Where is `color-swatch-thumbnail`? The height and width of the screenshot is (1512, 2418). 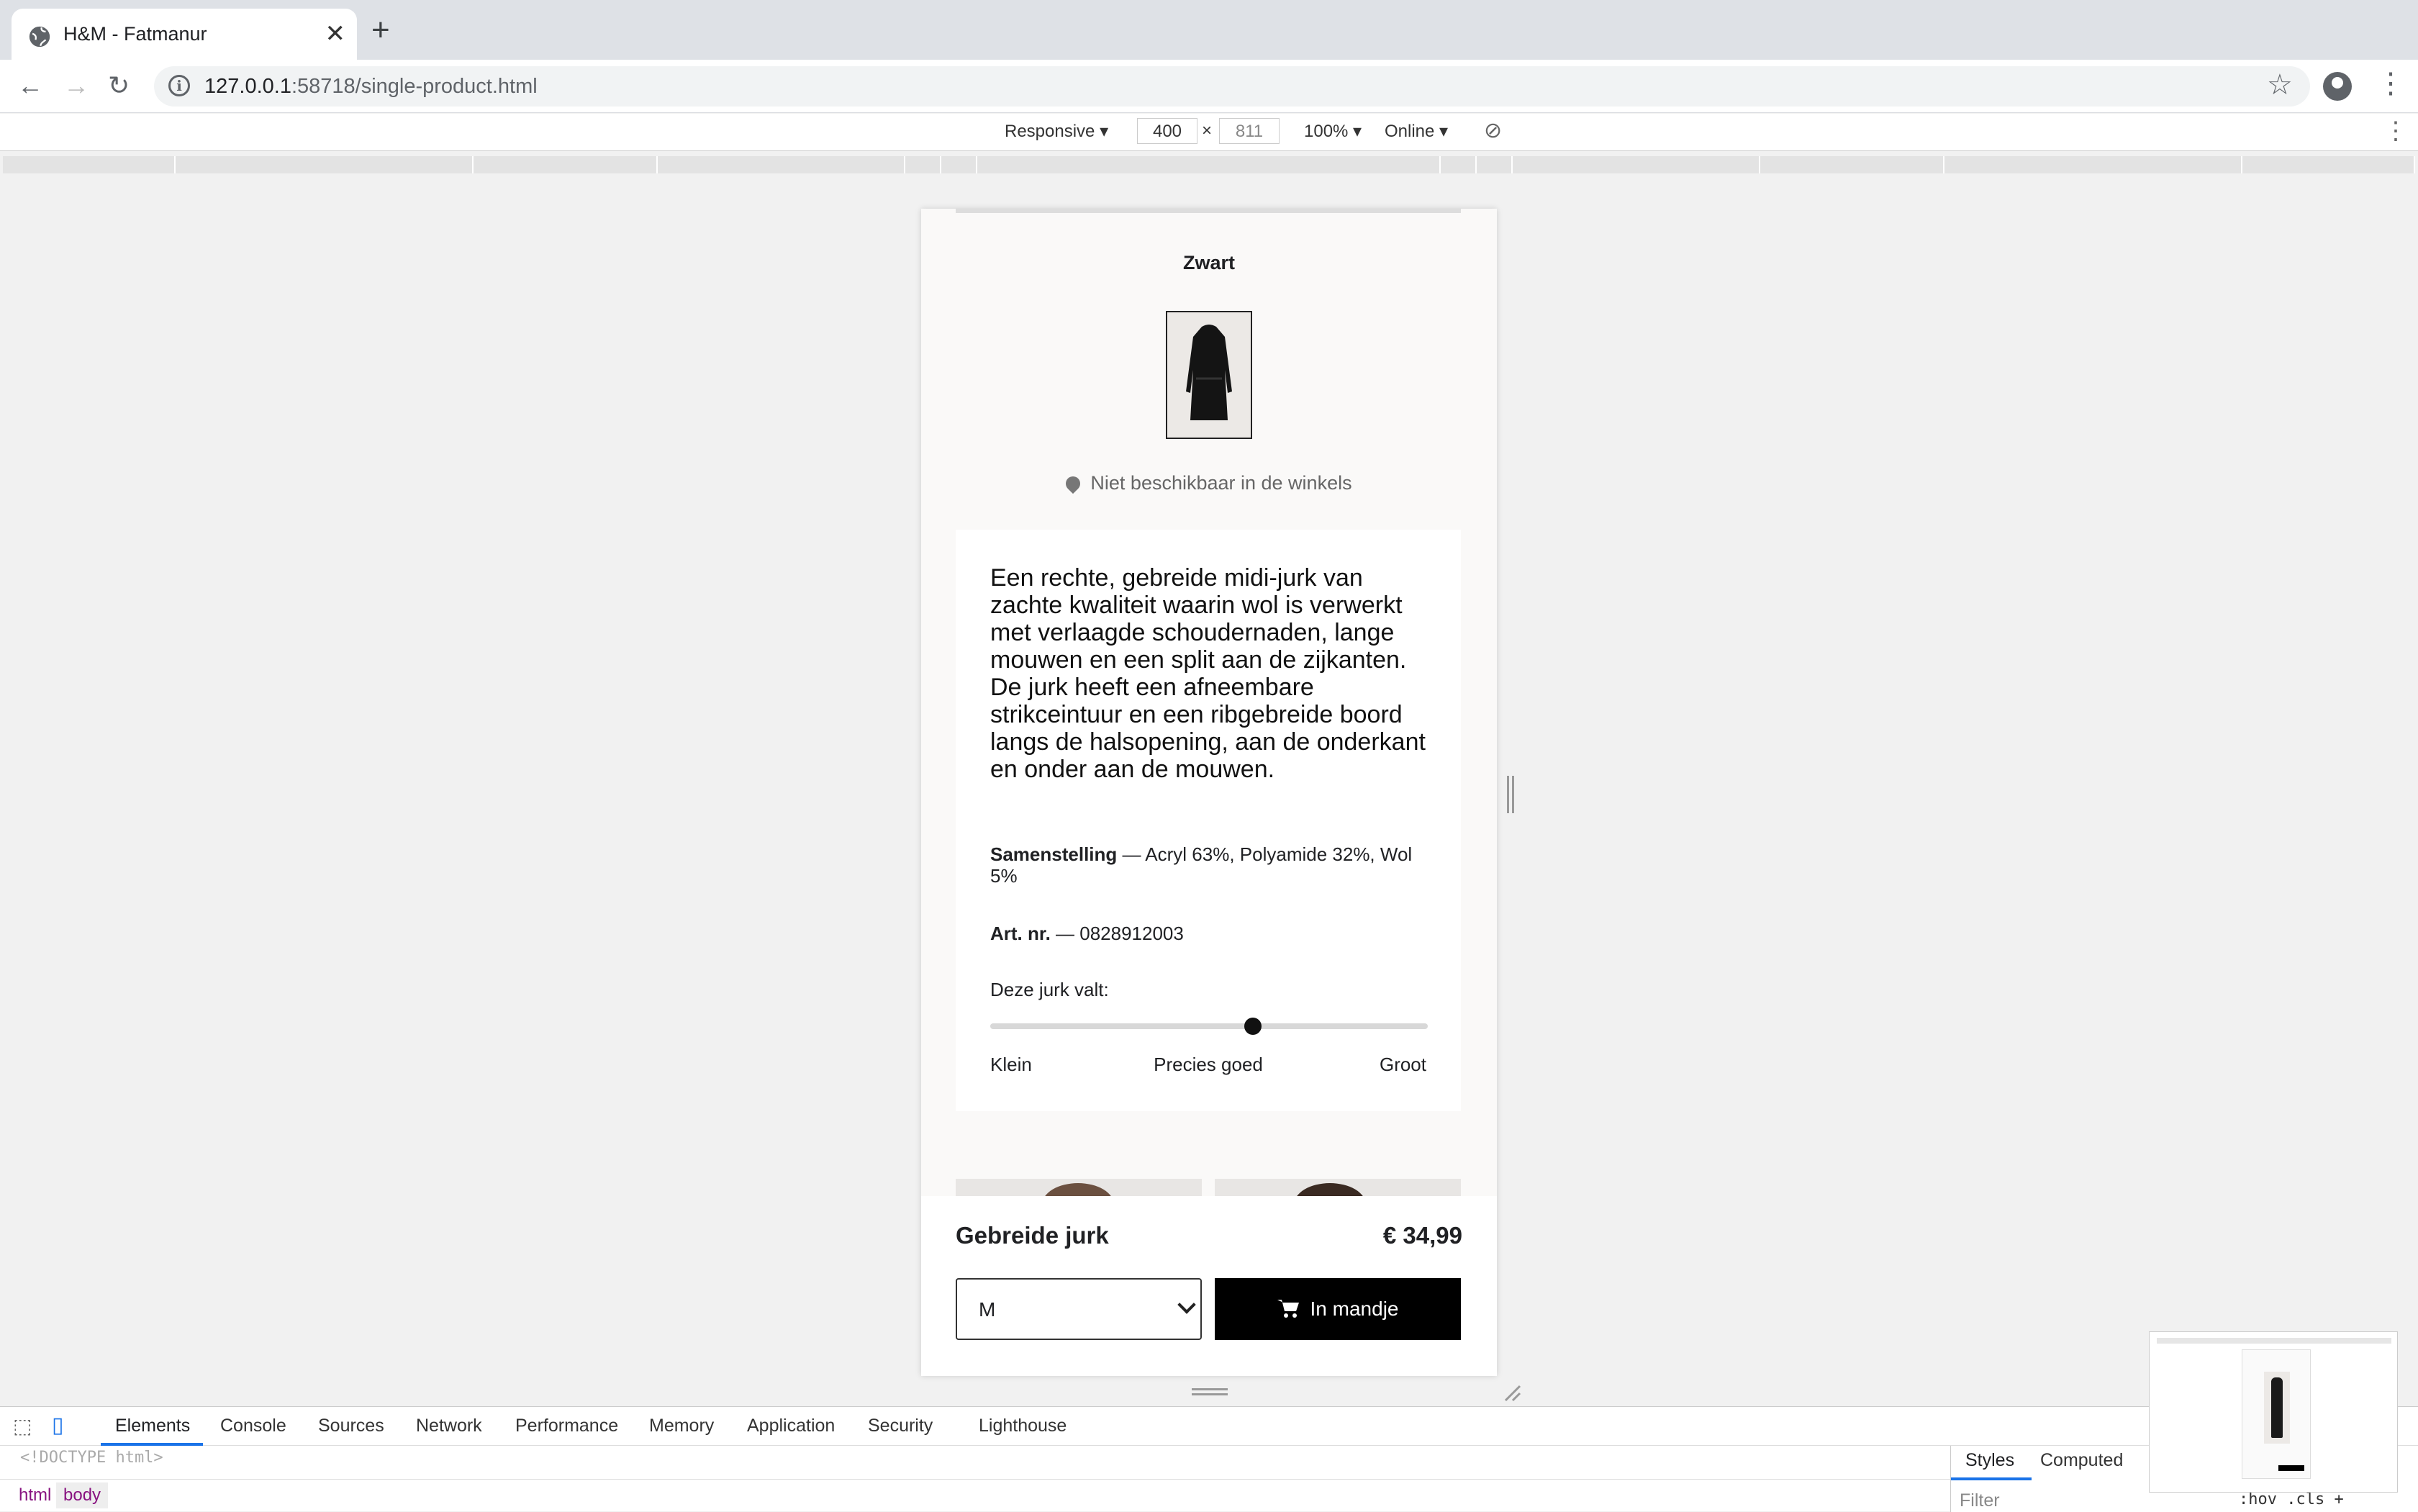
color-swatch-thumbnail is located at coordinates (1209, 375).